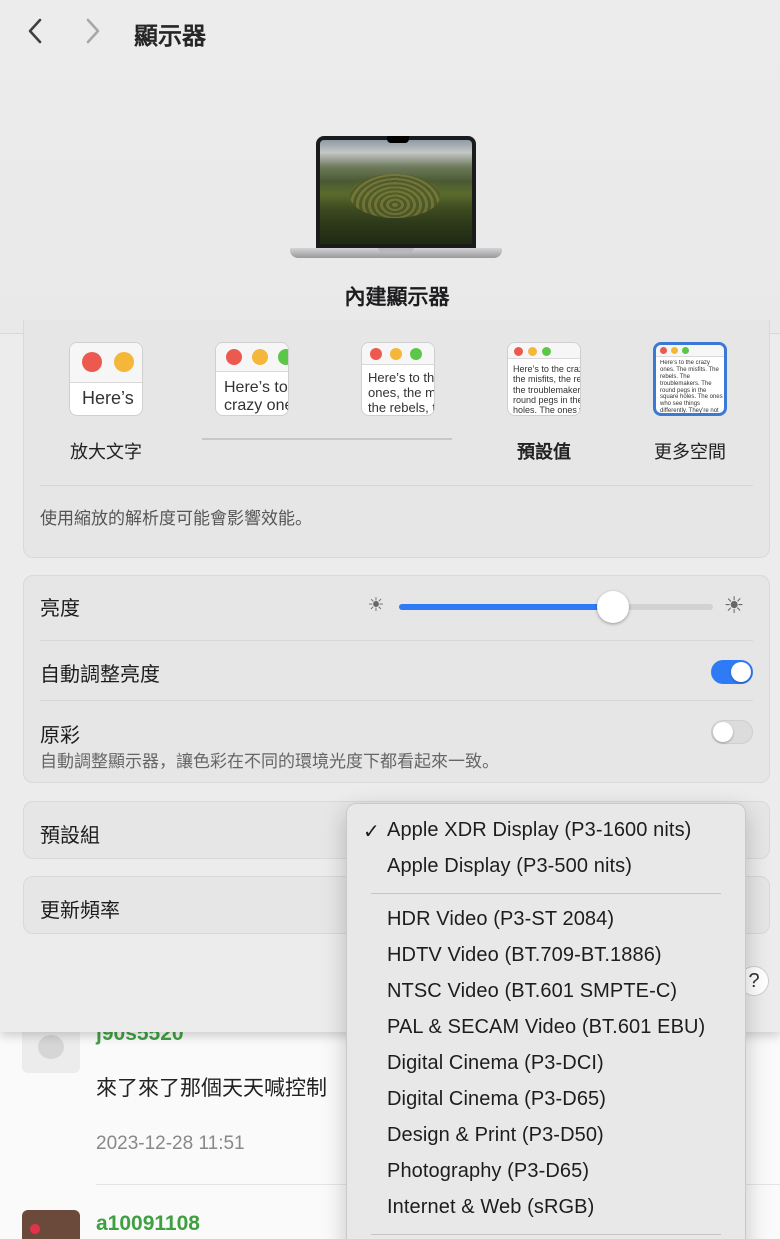  I want to click on forum-message: 來了來了那個天天喊控制, so click(211, 1088).